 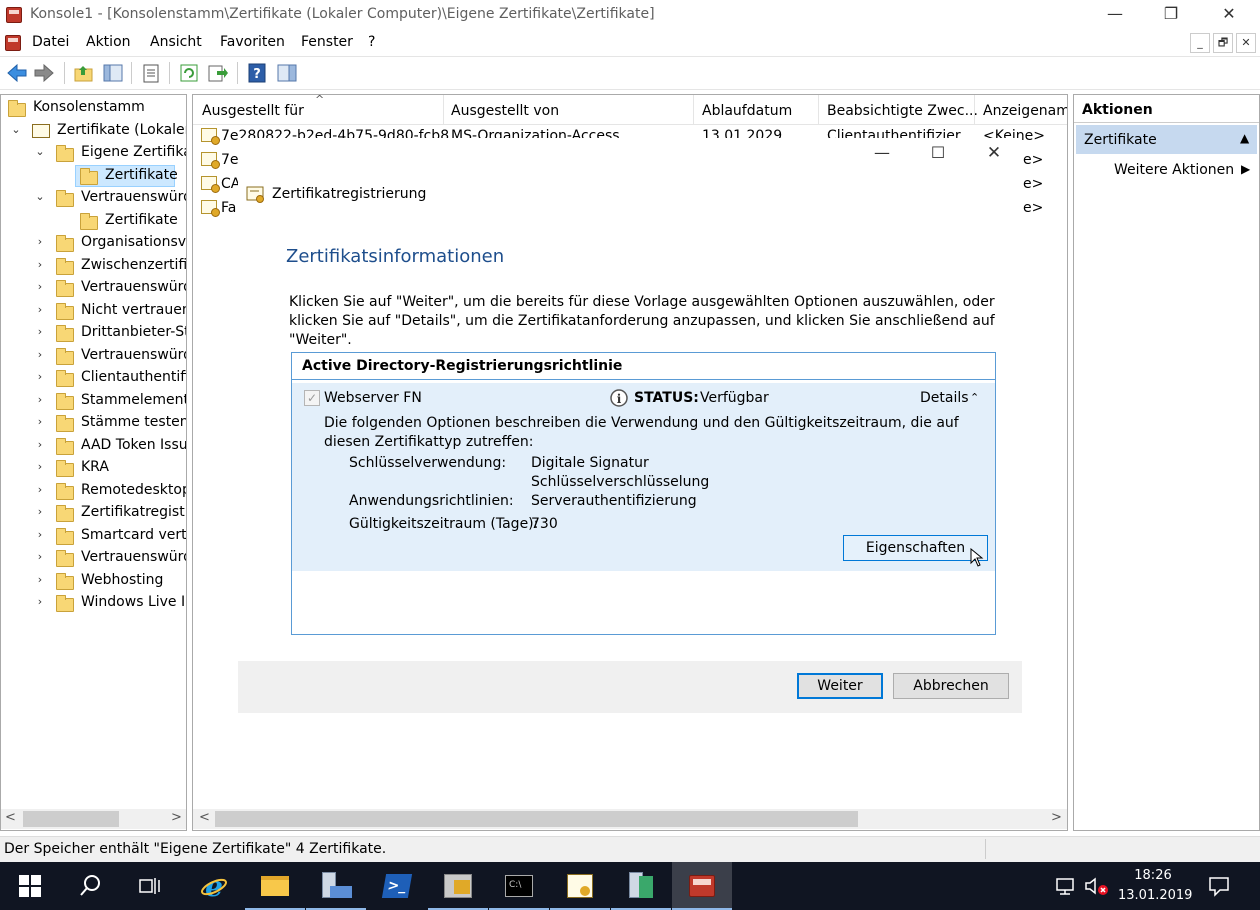 I want to click on up-folder-icon, so click(x=84, y=73).